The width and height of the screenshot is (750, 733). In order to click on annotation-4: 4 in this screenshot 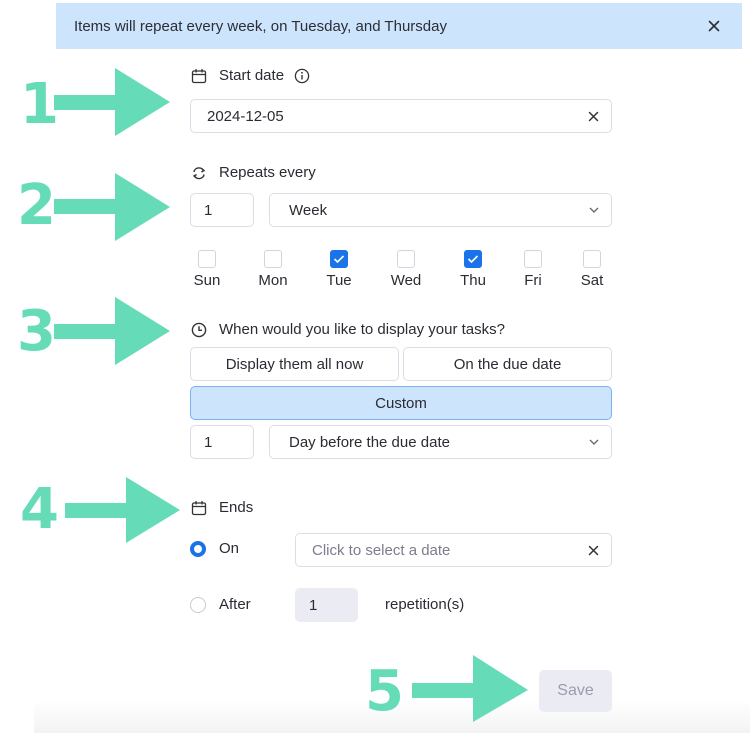, I will do `click(39, 509)`.